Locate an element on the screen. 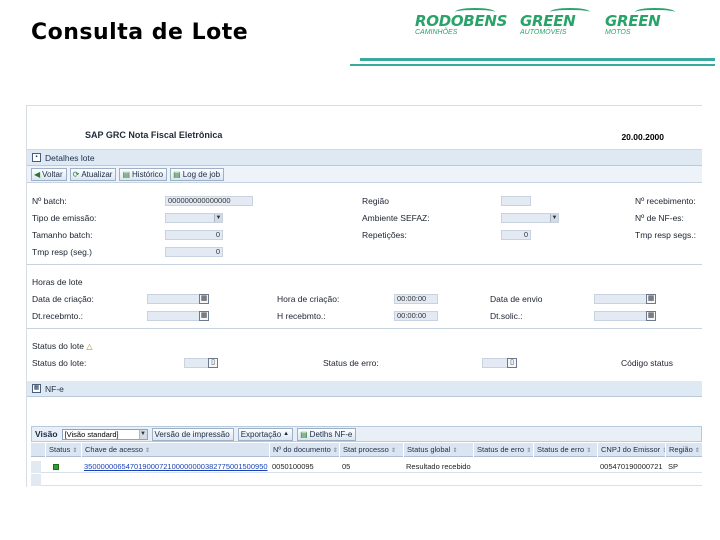 The width and height of the screenshot is (720, 540). row-selector is located at coordinates (36, 467).